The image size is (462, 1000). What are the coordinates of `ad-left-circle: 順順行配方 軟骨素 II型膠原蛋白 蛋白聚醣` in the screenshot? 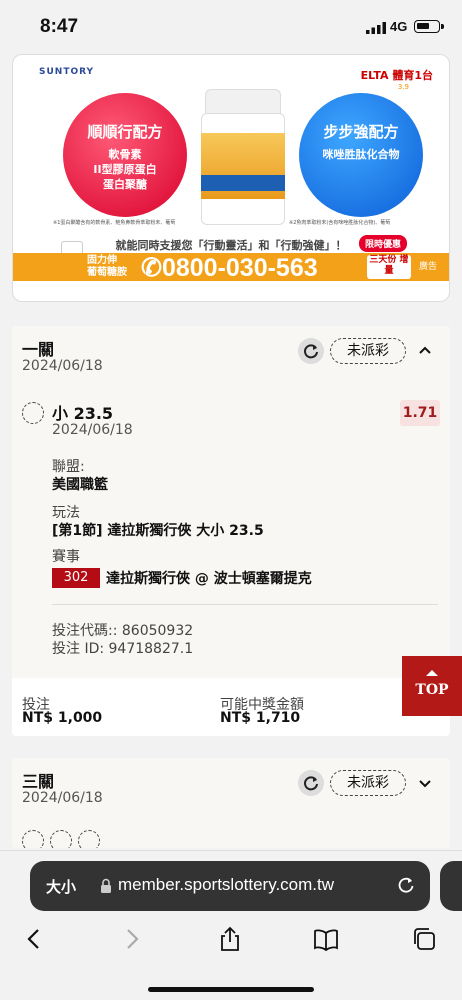 It's located at (125, 155).